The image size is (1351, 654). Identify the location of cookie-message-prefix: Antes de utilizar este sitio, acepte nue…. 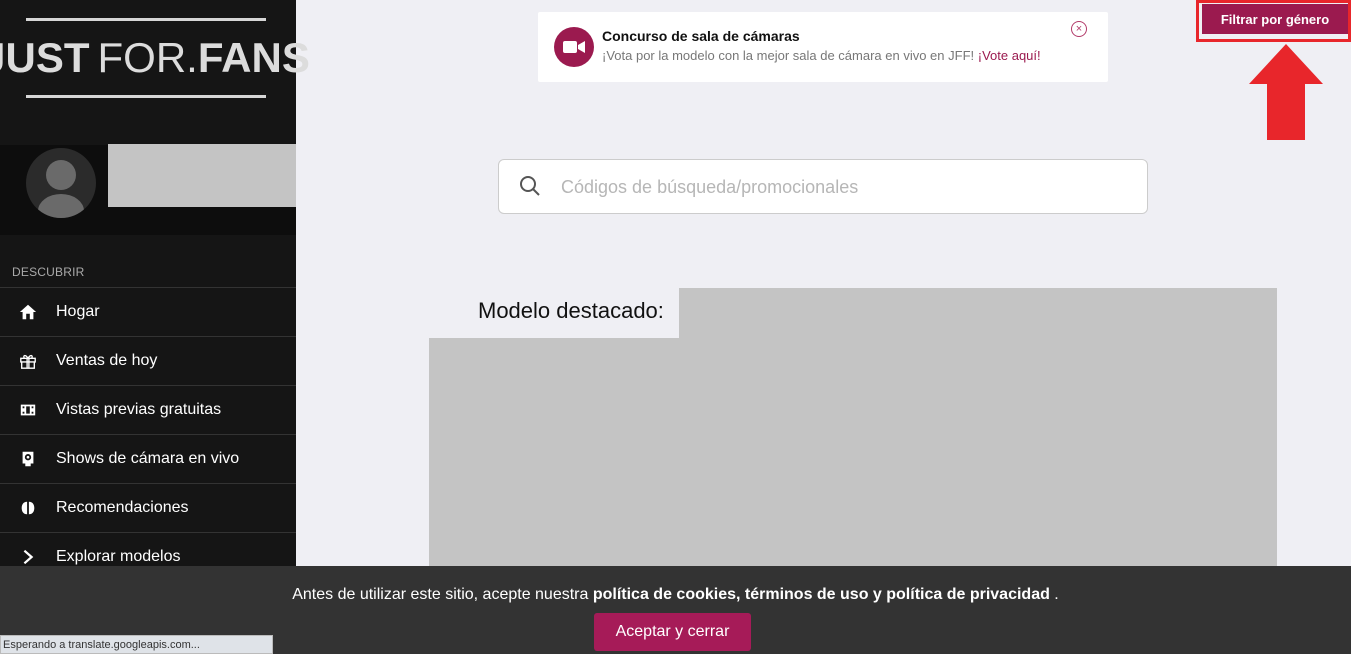
(442, 594).